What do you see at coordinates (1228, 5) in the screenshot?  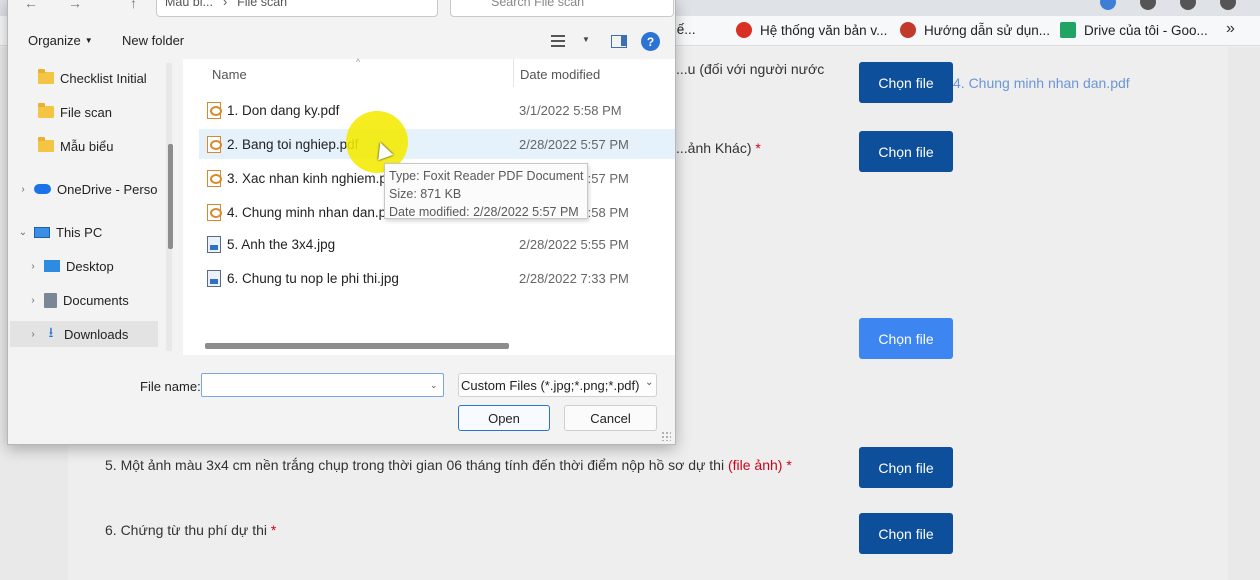 I see `profile-icon` at bounding box center [1228, 5].